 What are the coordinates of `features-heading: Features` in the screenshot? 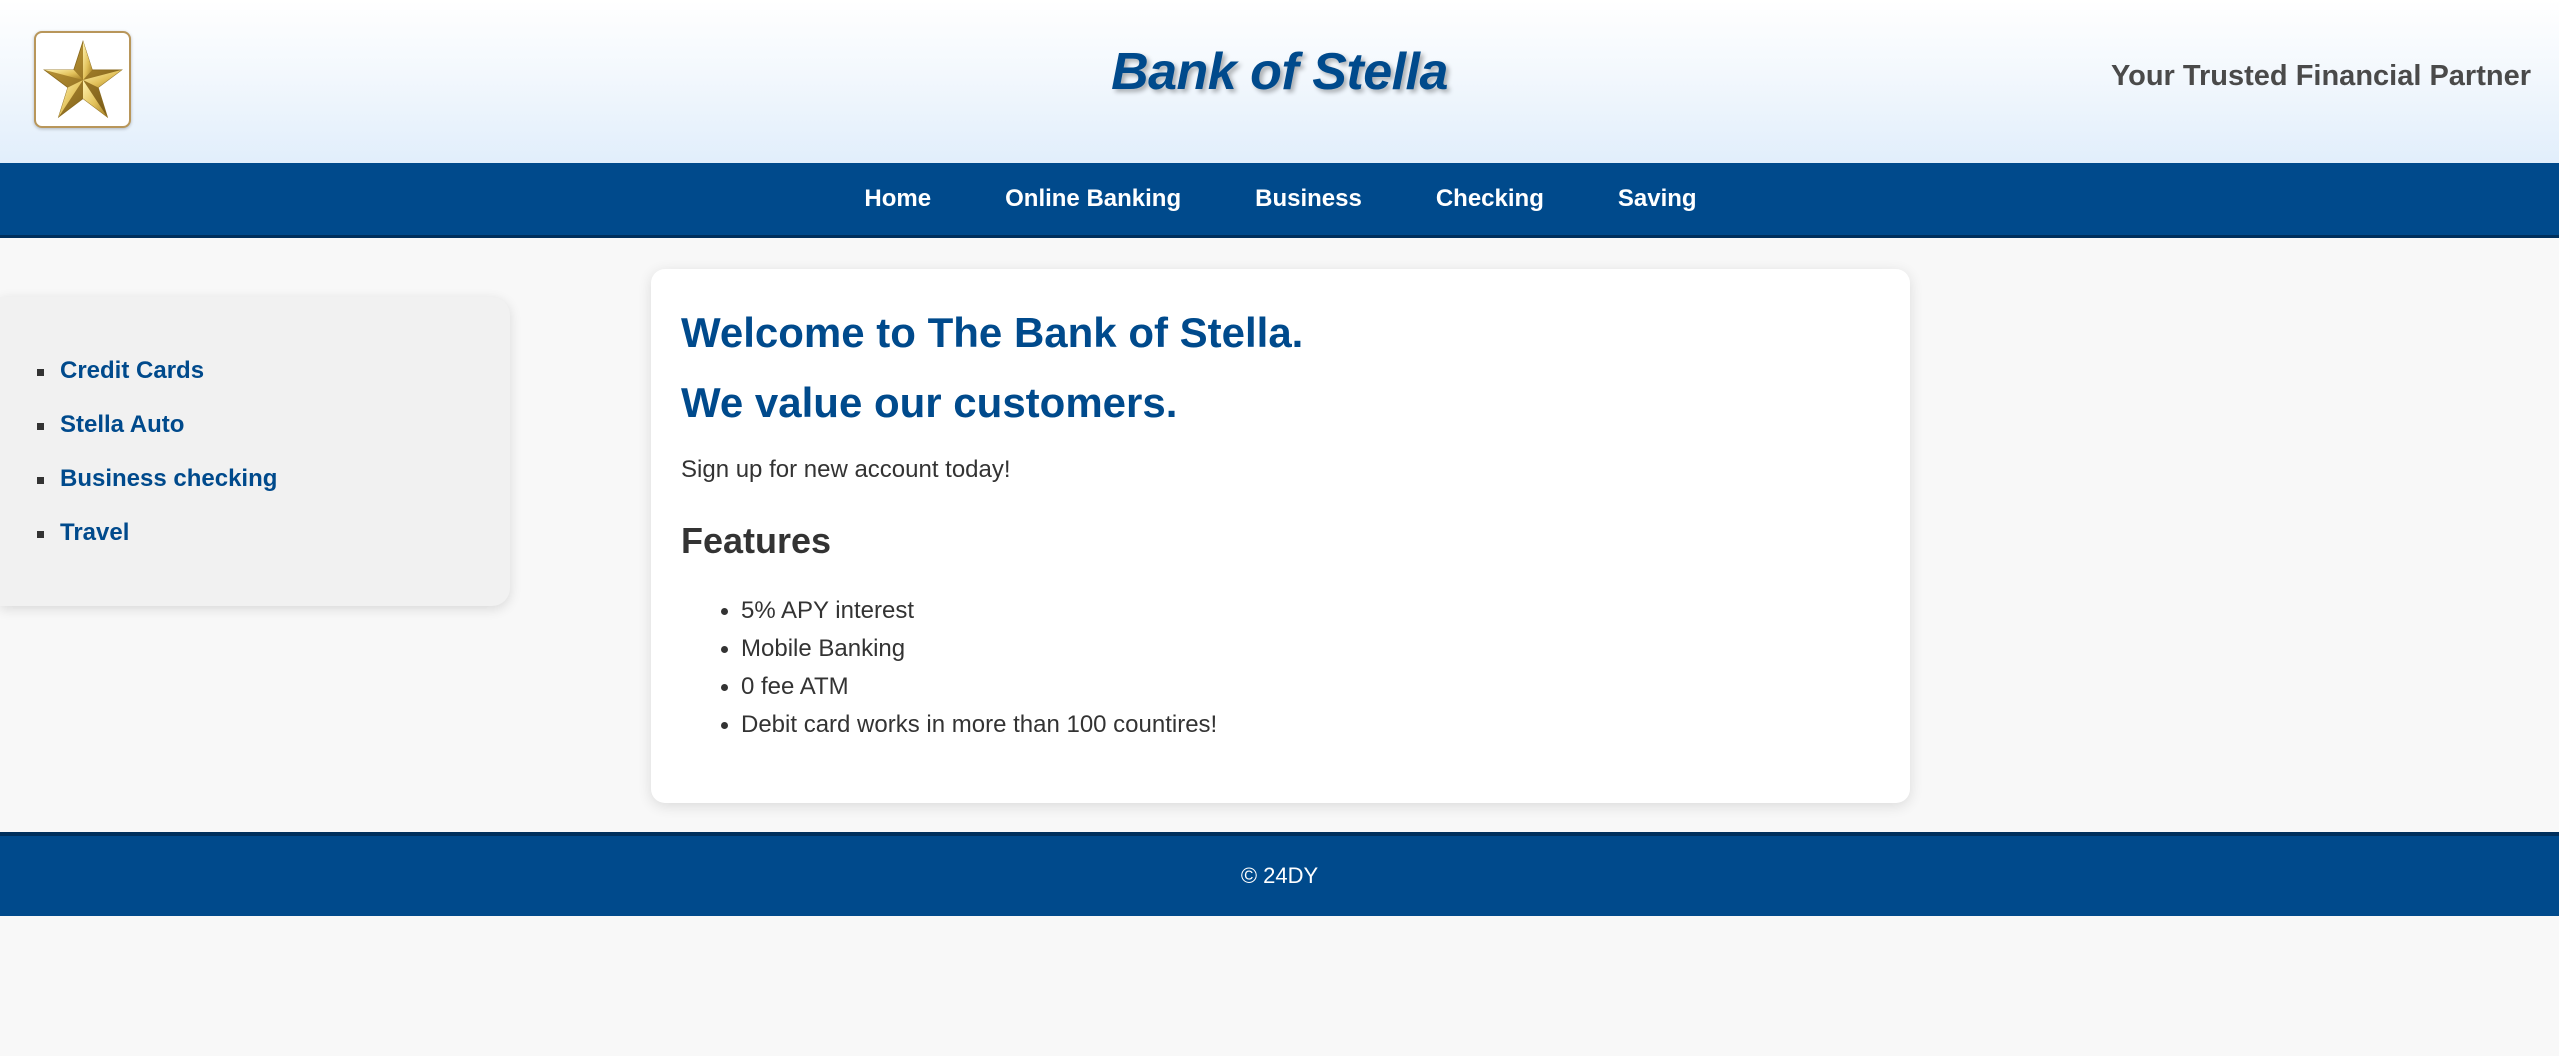 It's located at (756, 540).